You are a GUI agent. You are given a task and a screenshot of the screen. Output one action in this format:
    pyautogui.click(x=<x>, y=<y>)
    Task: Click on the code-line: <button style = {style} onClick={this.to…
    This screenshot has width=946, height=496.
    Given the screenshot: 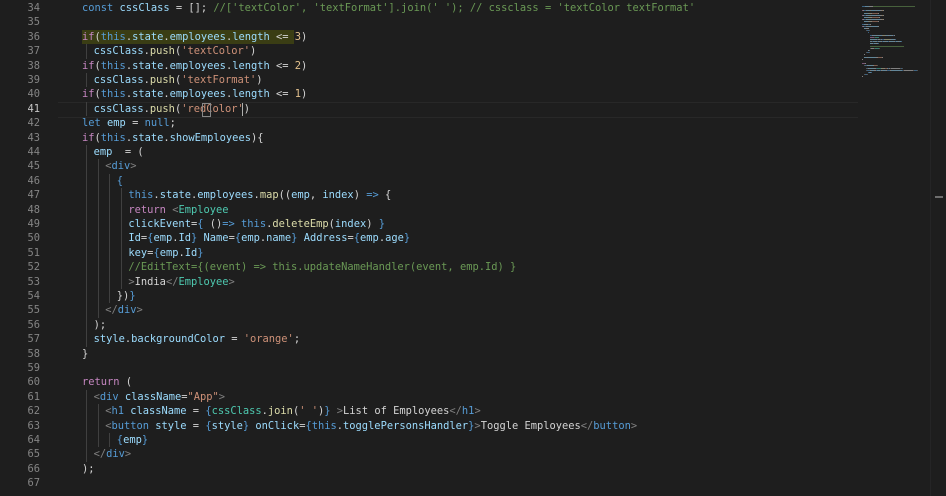 What is the action you would take?
    pyautogui.click(x=371, y=426)
    